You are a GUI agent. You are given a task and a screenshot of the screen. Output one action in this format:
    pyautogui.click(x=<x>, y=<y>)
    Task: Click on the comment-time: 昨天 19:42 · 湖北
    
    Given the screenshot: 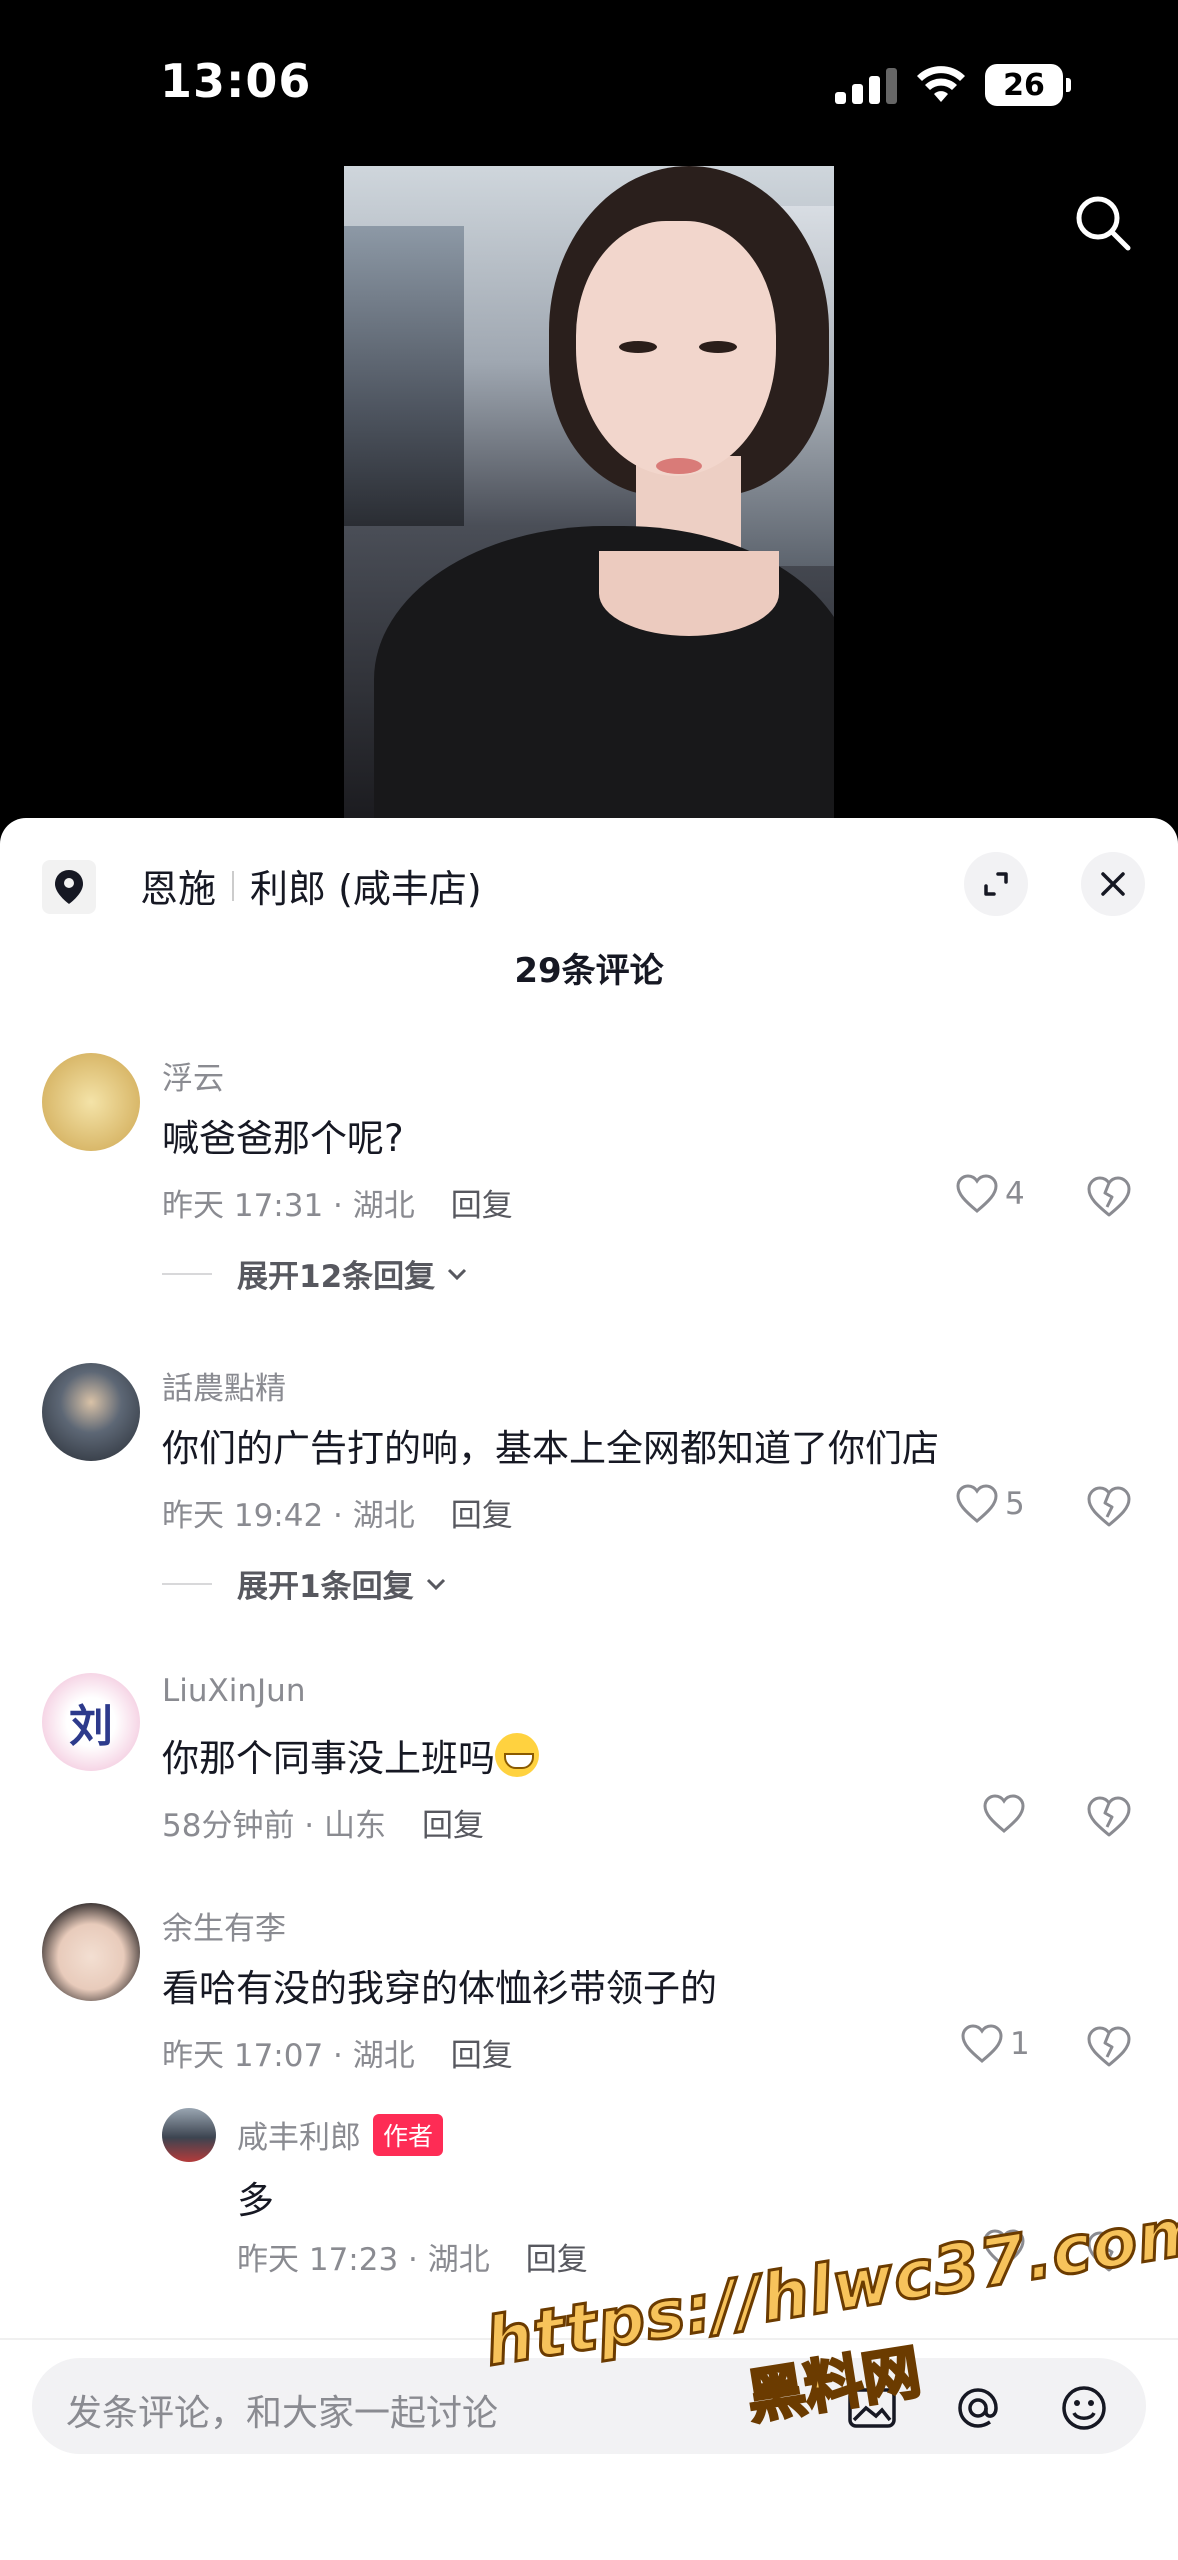 What is the action you would take?
    pyautogui.click(x=288, y=1516)
    